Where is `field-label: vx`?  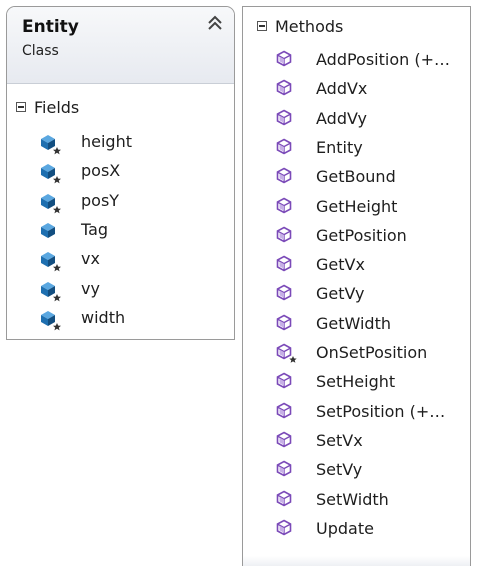 field-label: vx is located at coordinates (90, 259).